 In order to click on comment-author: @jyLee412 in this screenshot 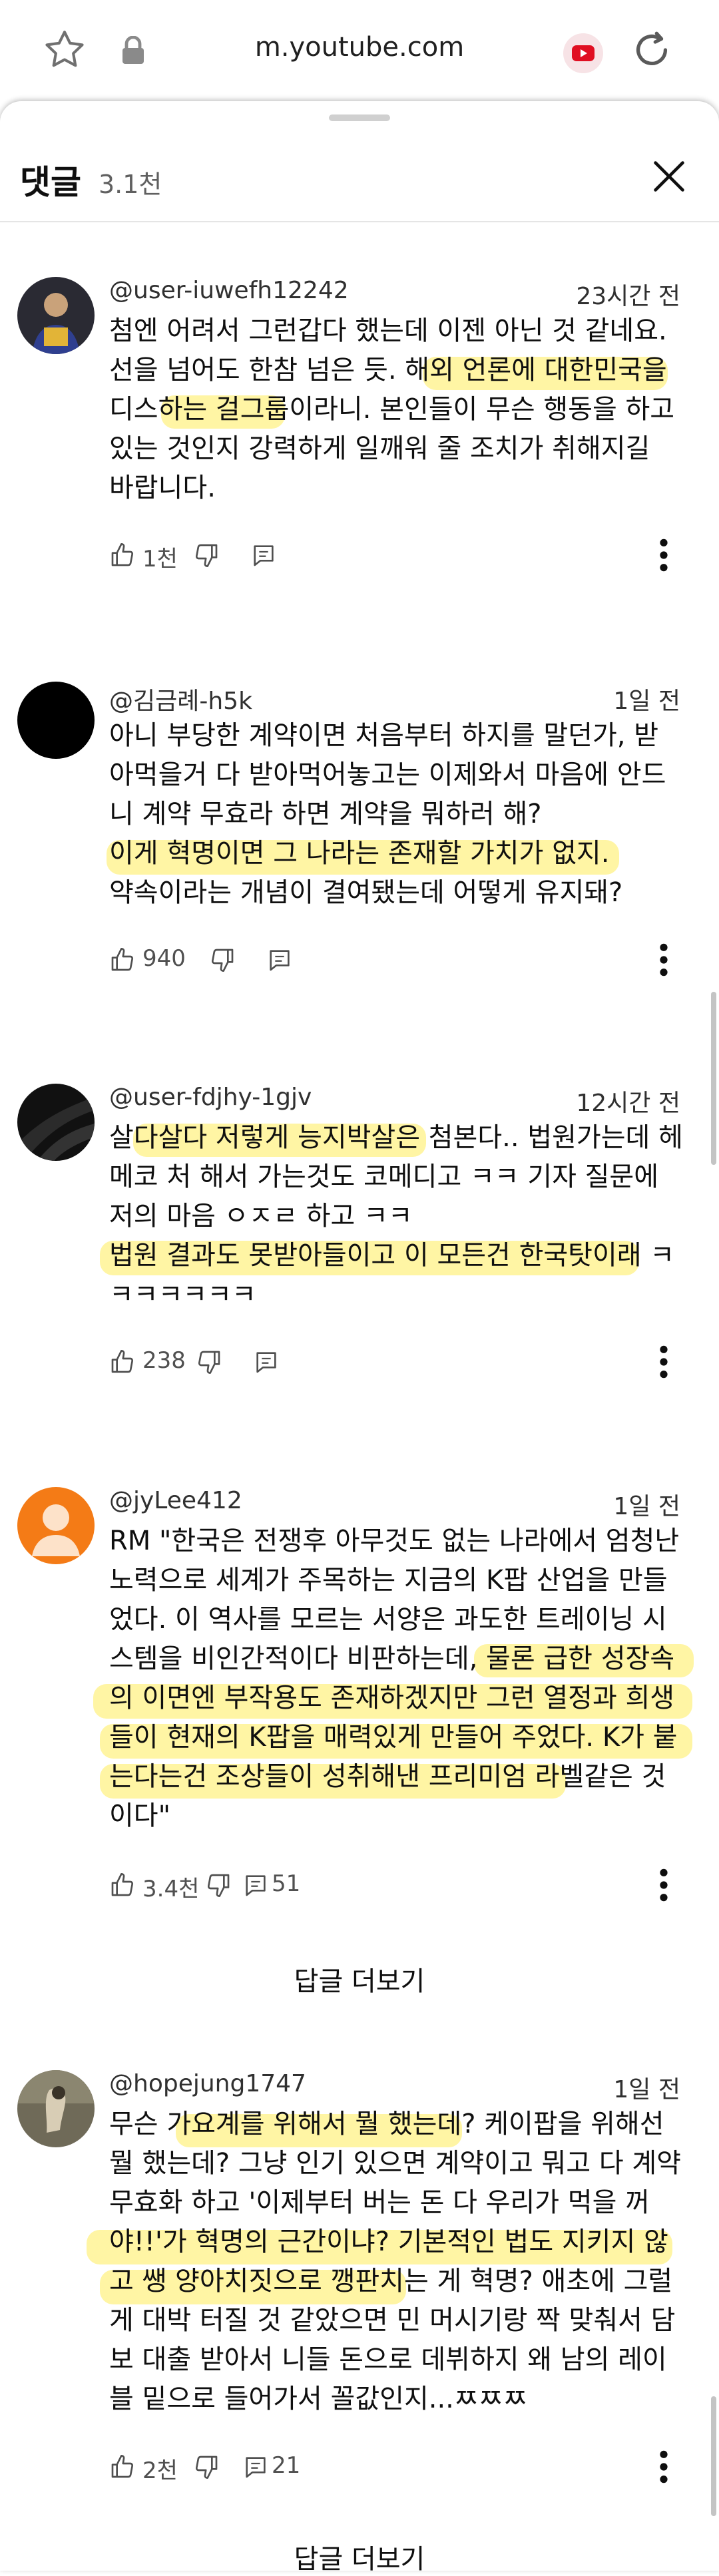, I will do `click(176, 1500)`.